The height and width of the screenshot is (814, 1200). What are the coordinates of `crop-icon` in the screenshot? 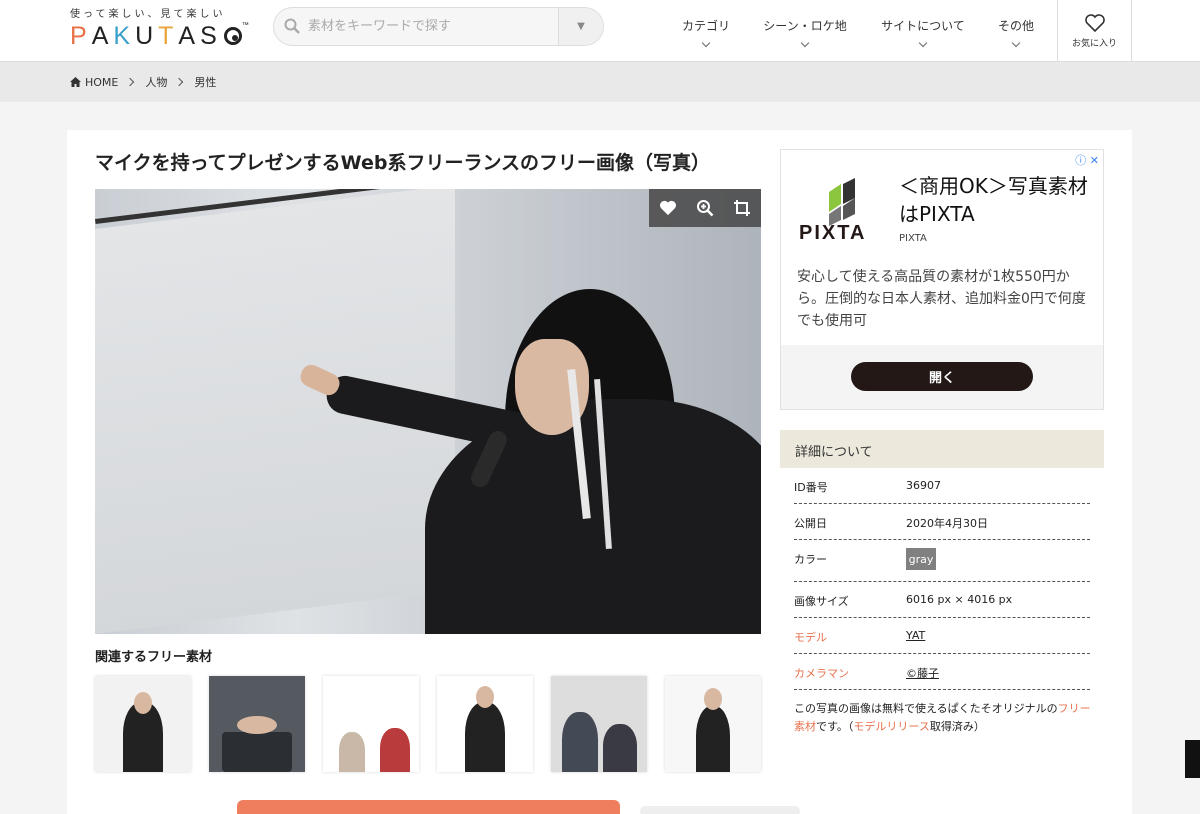 It's located at (742, 208).